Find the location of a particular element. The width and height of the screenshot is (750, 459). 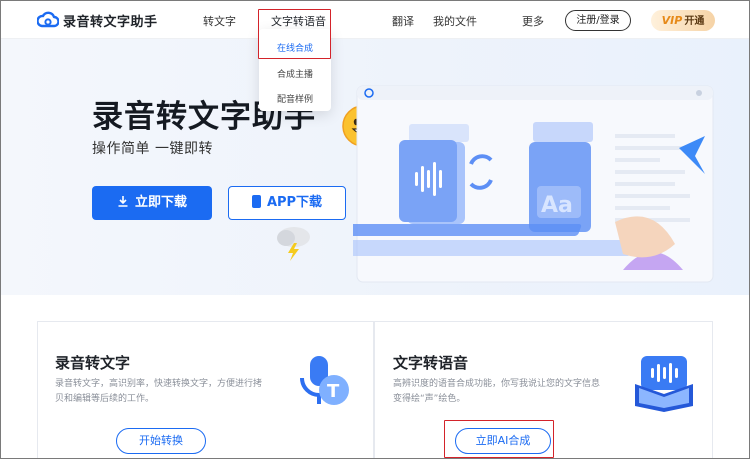

card-title-text-to-speech: 文字转语音 is located at coordinates (431, 363).